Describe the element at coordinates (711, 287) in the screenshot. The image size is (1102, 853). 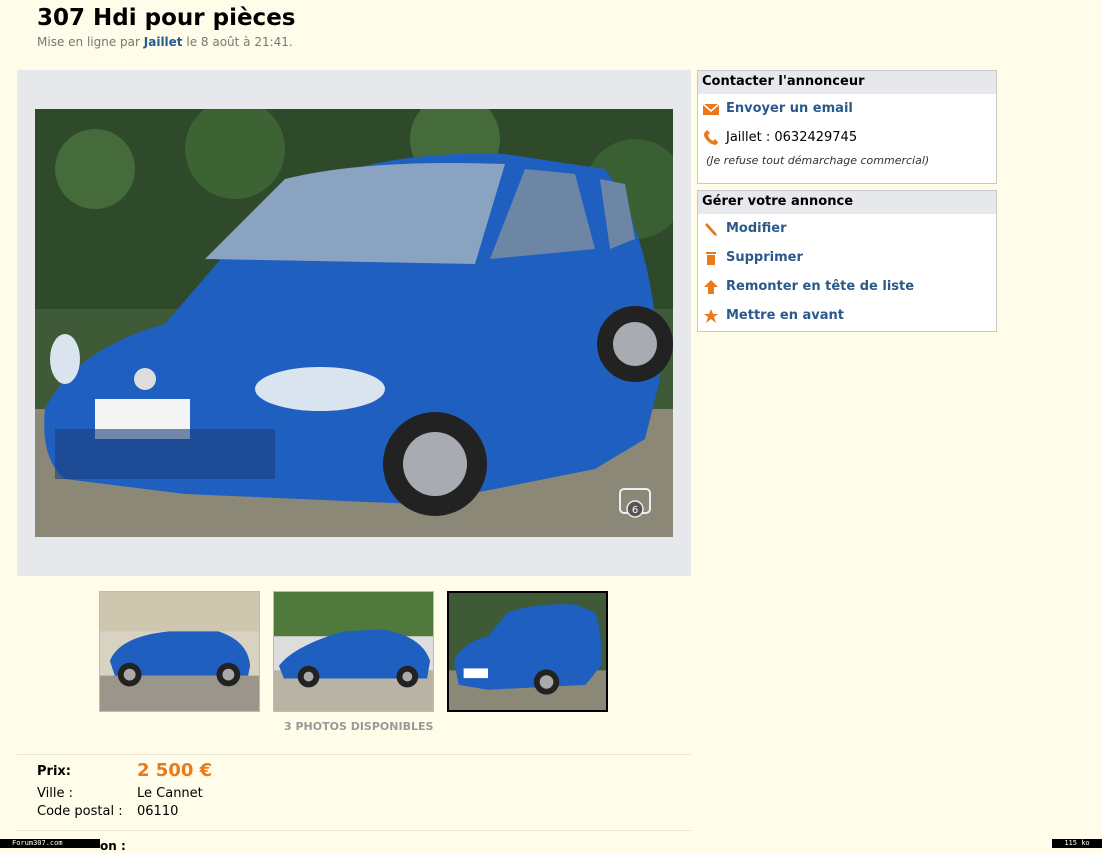
I see `arrow-up-icon` at that location.